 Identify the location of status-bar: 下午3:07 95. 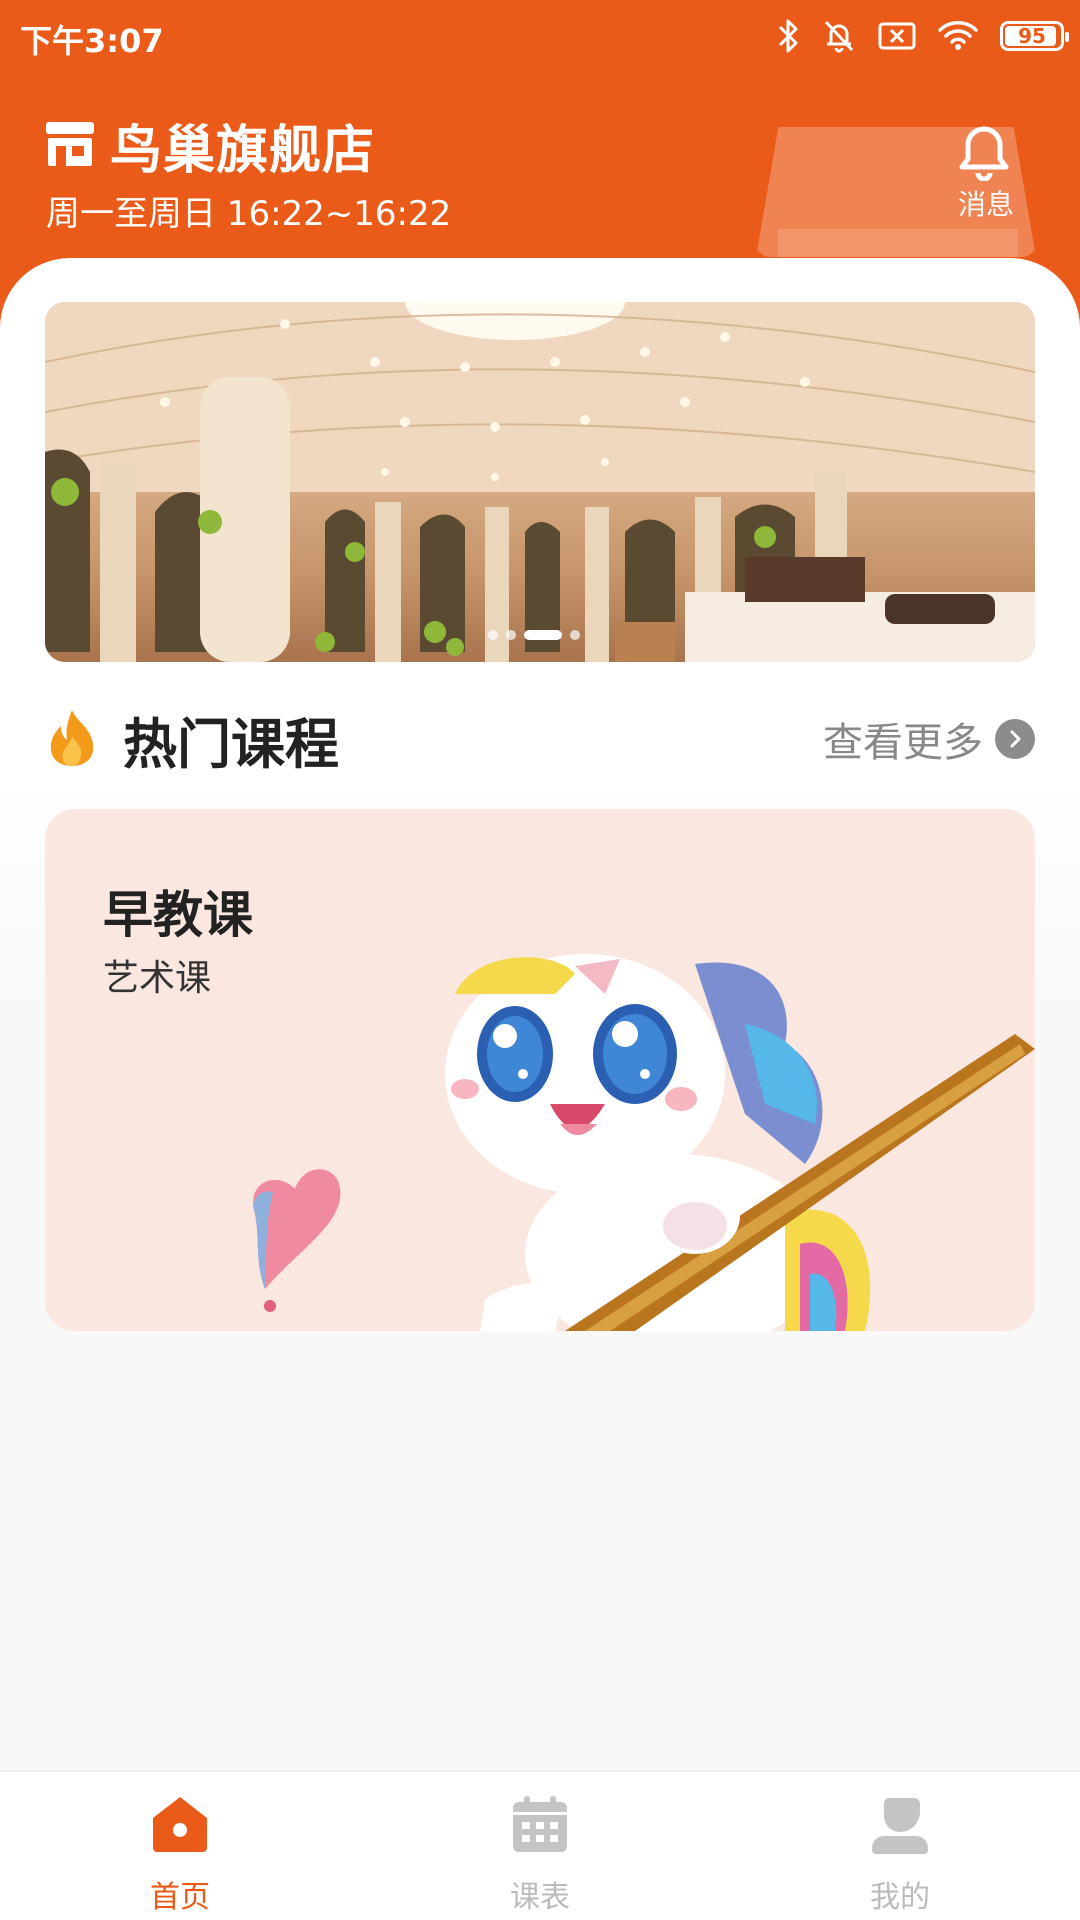
(540, 36).